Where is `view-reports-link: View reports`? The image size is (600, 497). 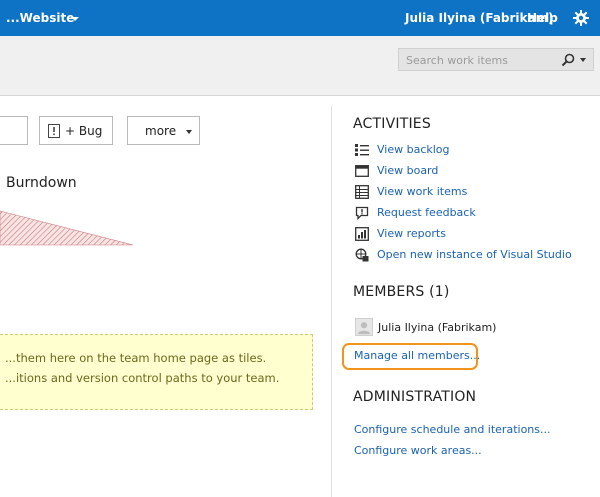
view-reports-link: View reports is located at coordinates (475, 234).